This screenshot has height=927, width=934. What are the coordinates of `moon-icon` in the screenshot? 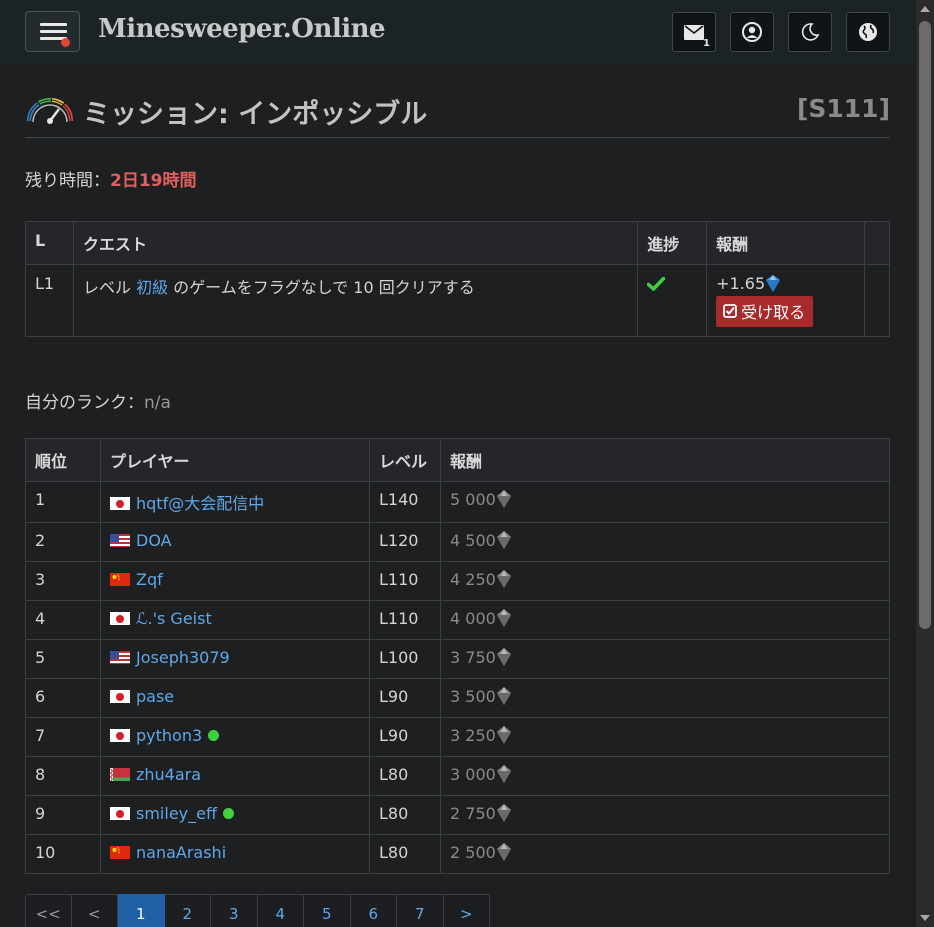 It's located at (810, 32).